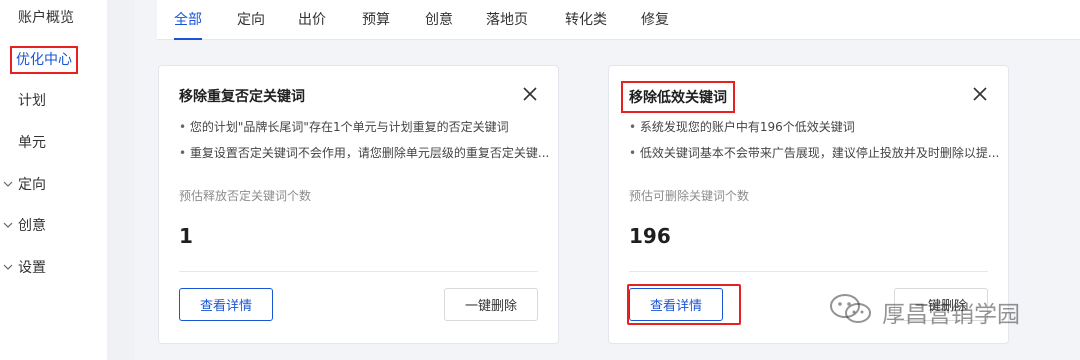 This screenshot has height=360, width=1080. I want to click on sidebar-item-label: 优化中心, so click(44, 60).